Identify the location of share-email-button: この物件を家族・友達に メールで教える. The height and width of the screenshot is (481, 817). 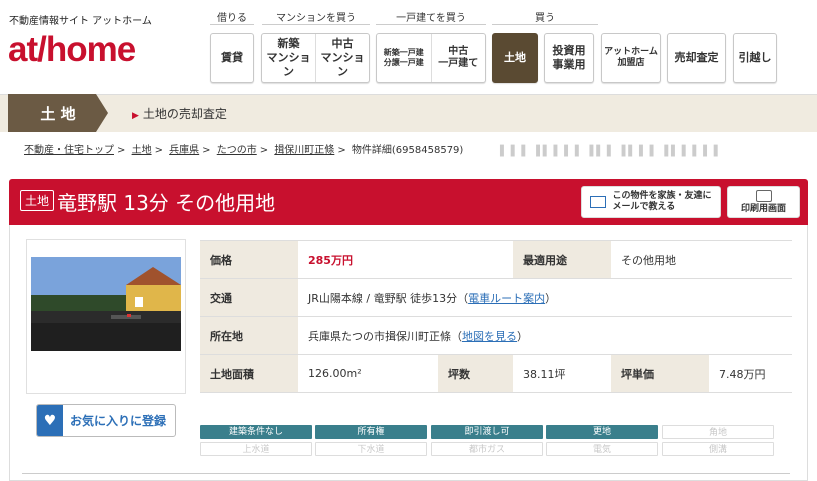
(651, 202).